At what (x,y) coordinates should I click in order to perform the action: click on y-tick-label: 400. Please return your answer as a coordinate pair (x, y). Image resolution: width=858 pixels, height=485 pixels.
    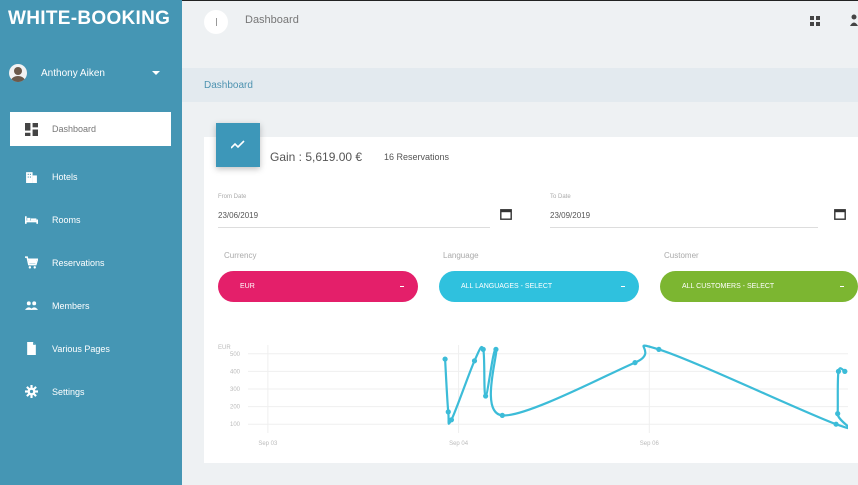
    Looking at the image, I should click on (235, 372).